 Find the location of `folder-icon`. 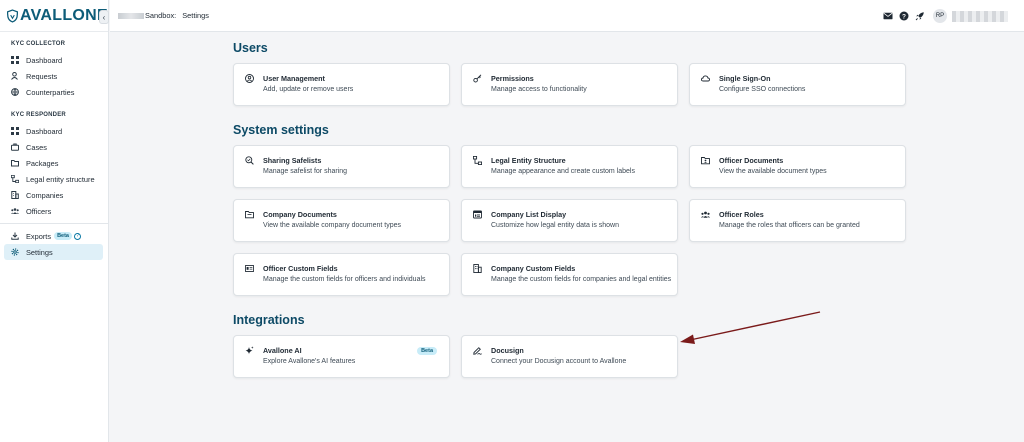

folder-icon is located at coordinates (249, 214).